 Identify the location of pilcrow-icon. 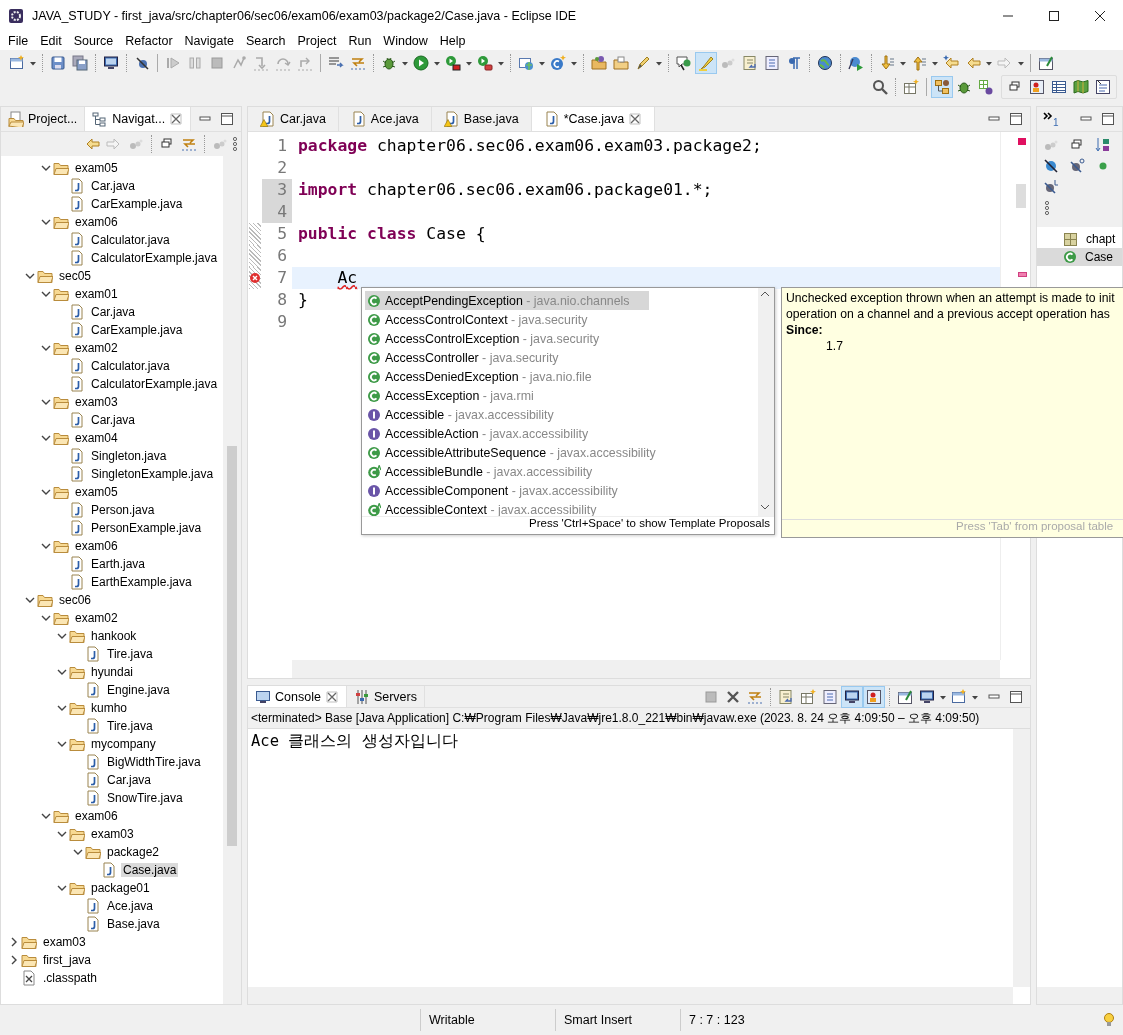
(794, 63).